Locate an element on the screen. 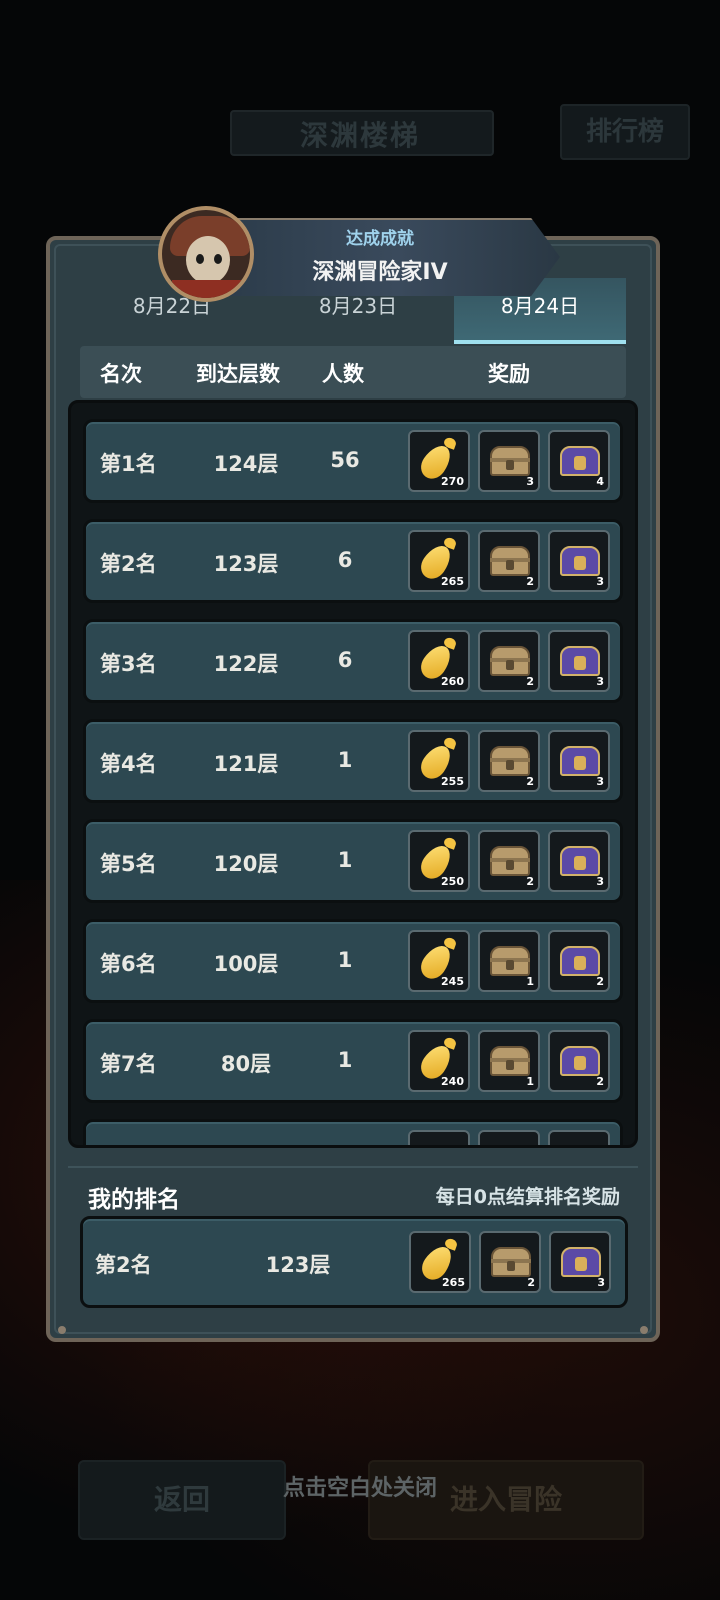 The width and height of the screenshot is (720, 1600). close-hint: 点击空白处关闭 is located at coordinates (360, 1486).